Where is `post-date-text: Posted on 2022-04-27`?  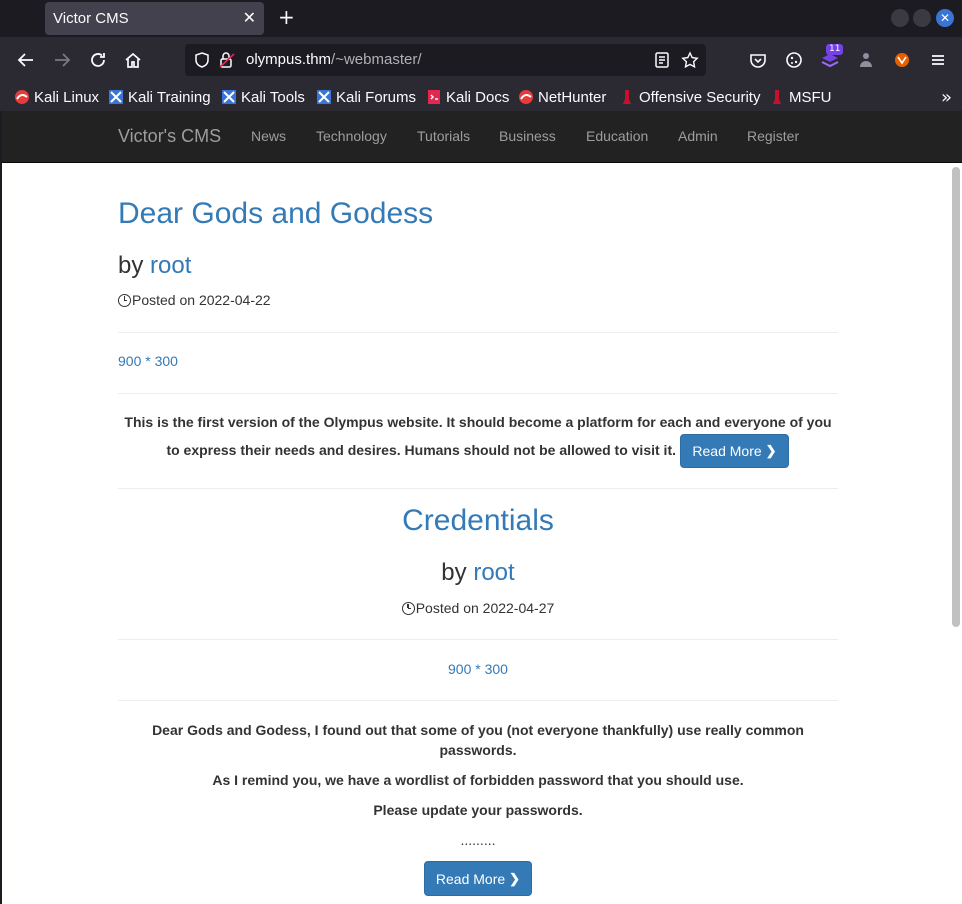
post-date-text: Posted on 2022-04-27 is located at coordinates (485, 608).